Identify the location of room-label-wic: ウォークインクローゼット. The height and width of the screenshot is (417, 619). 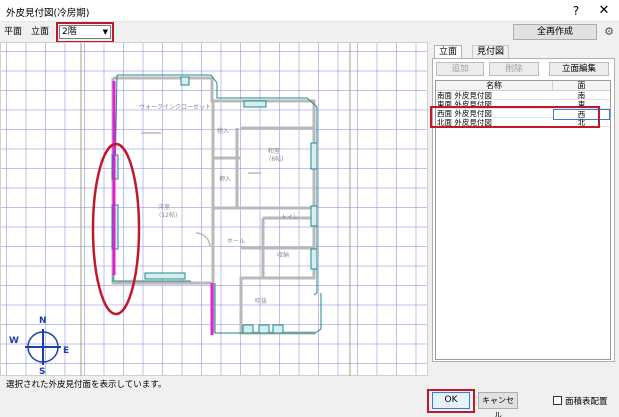
(175, 107).